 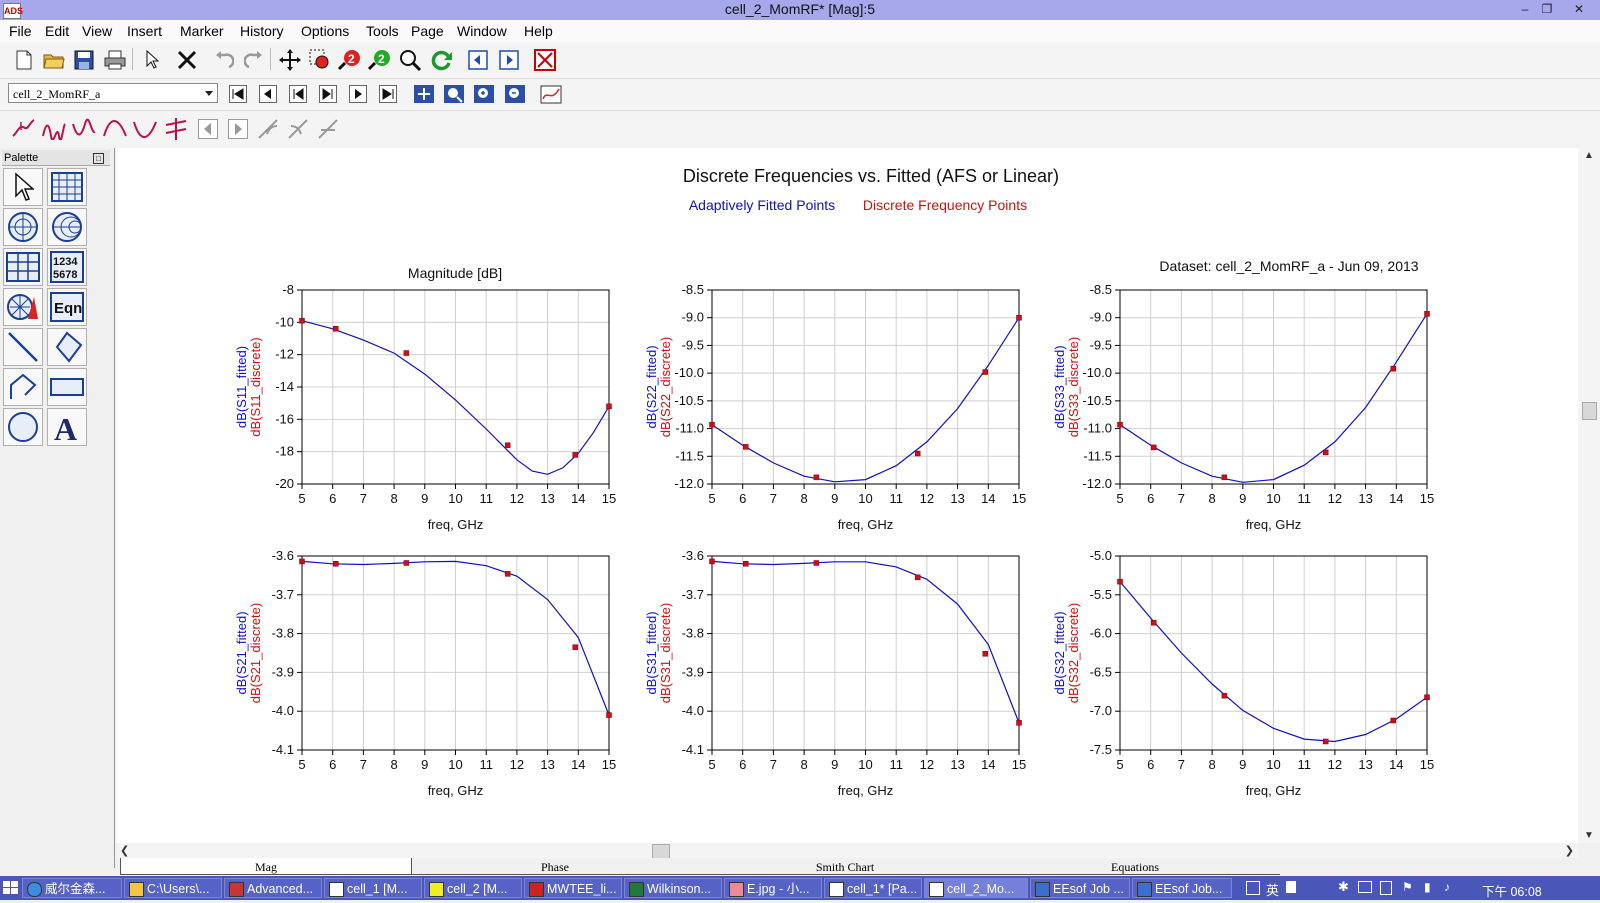 I want to click on volume-icon: ♪, so click(x=1447, y=887).